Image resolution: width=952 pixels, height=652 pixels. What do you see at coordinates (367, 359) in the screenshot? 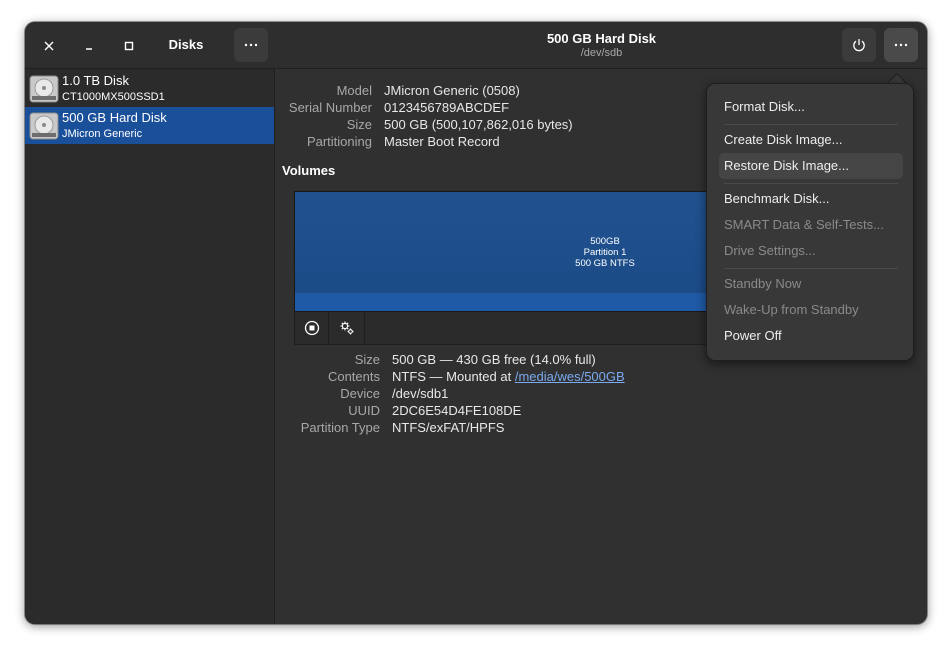
I see `partition-size-label: Size` at bounding box center [367, 359].